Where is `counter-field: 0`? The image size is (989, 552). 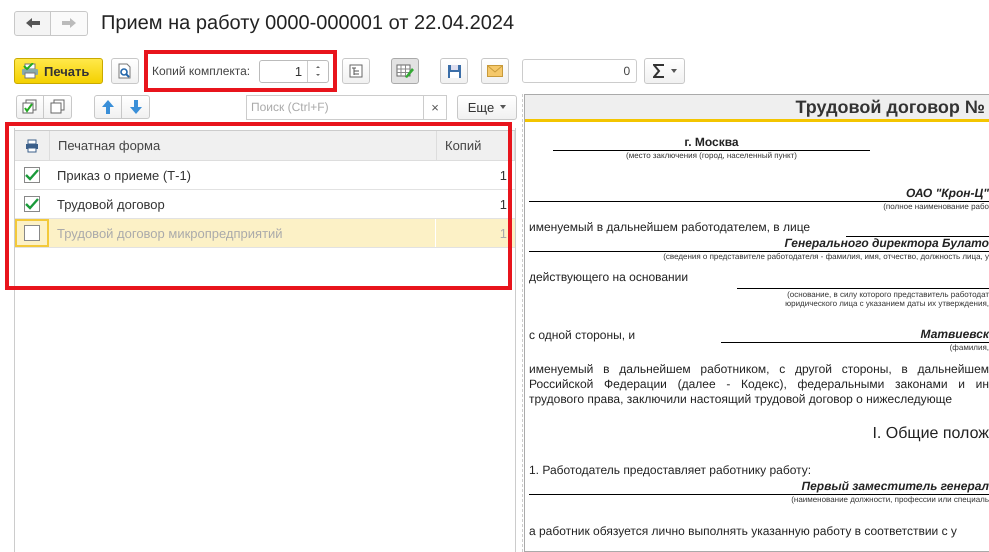
counter-field: 0 is located at coordinates (580, 71).